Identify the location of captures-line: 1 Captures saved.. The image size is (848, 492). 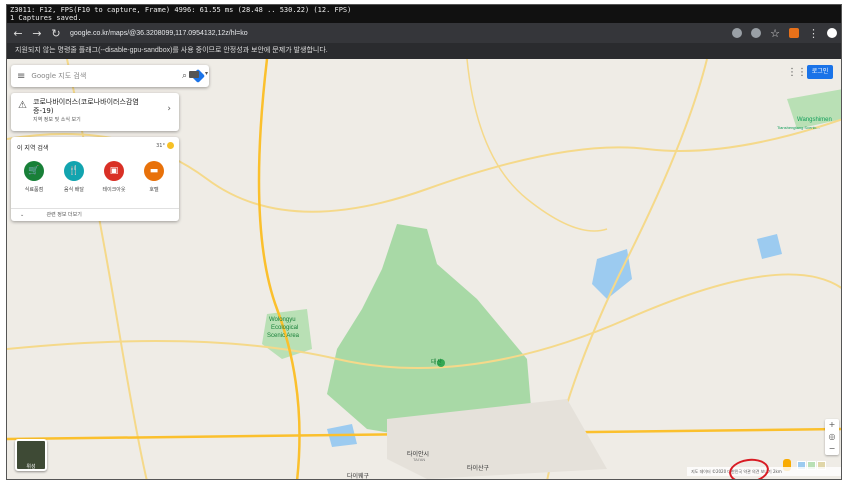
(46, 18).